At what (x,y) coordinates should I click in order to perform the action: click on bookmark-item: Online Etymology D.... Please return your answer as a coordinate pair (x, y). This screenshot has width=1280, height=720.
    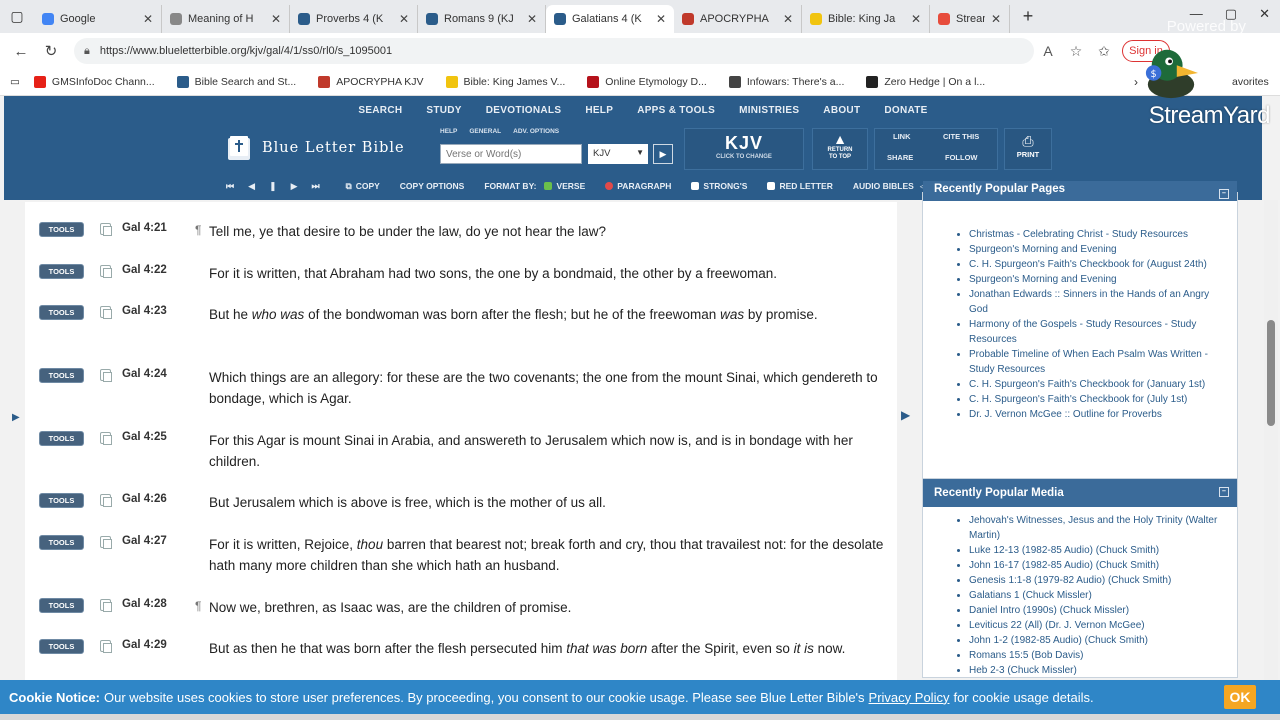
    Looking at the image, I should click on (647, 82).